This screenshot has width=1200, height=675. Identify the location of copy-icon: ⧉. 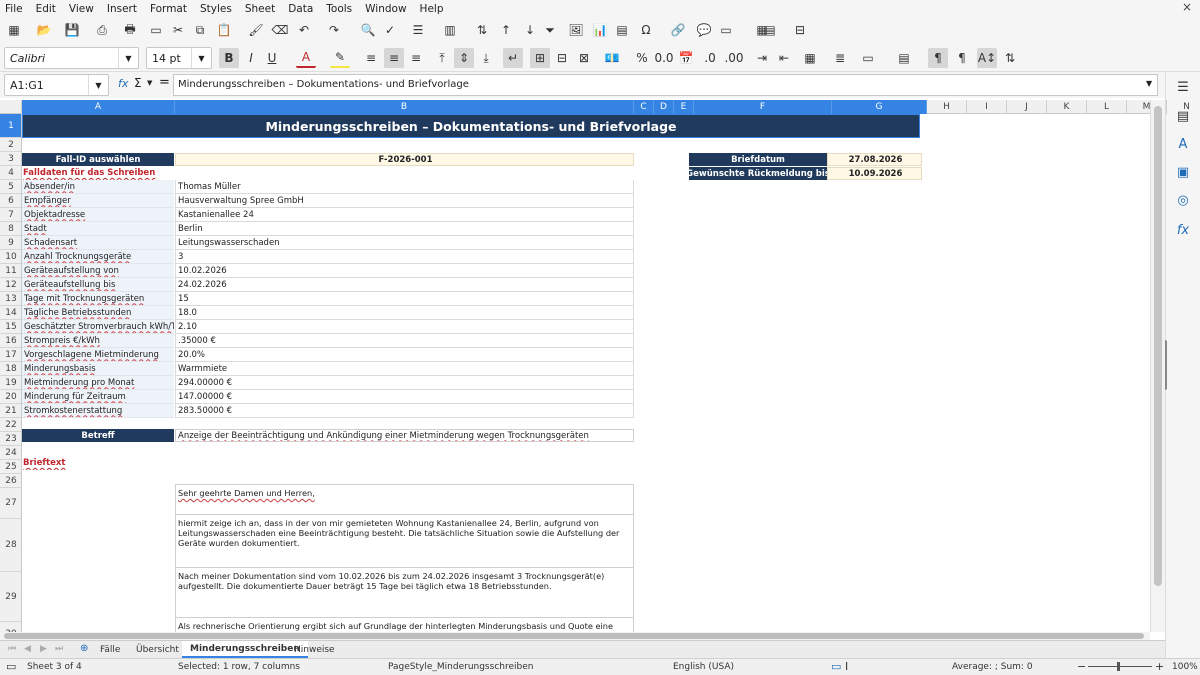
(200, 30).